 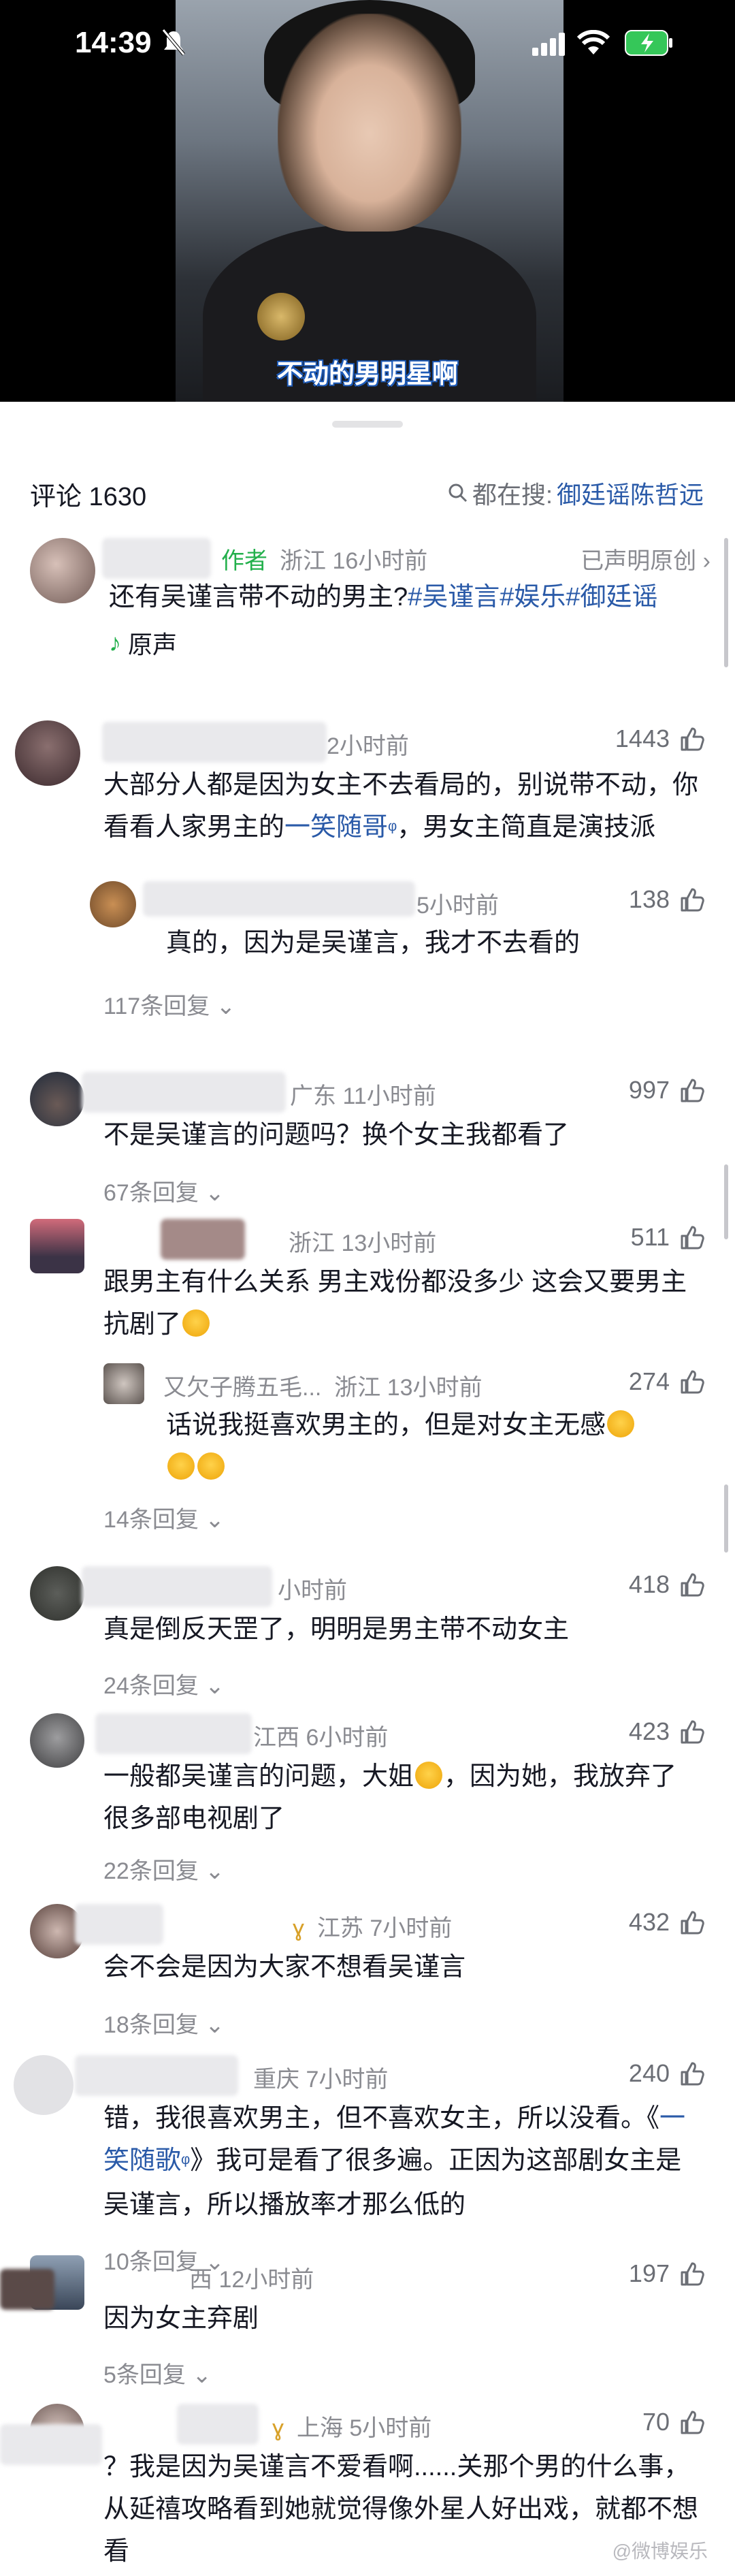 What do you see at coordinates (660, 739) in the screenshot?
I see `like-button: 1443` at bounding box center [660, 739].